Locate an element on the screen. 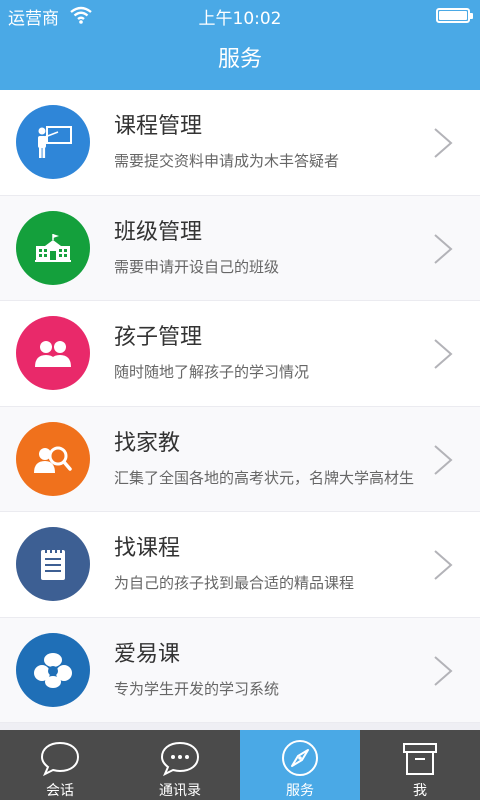 The width and height of the screenshot is (480, 800). service-title: 爱易课 is located at coordinates (147, 654).